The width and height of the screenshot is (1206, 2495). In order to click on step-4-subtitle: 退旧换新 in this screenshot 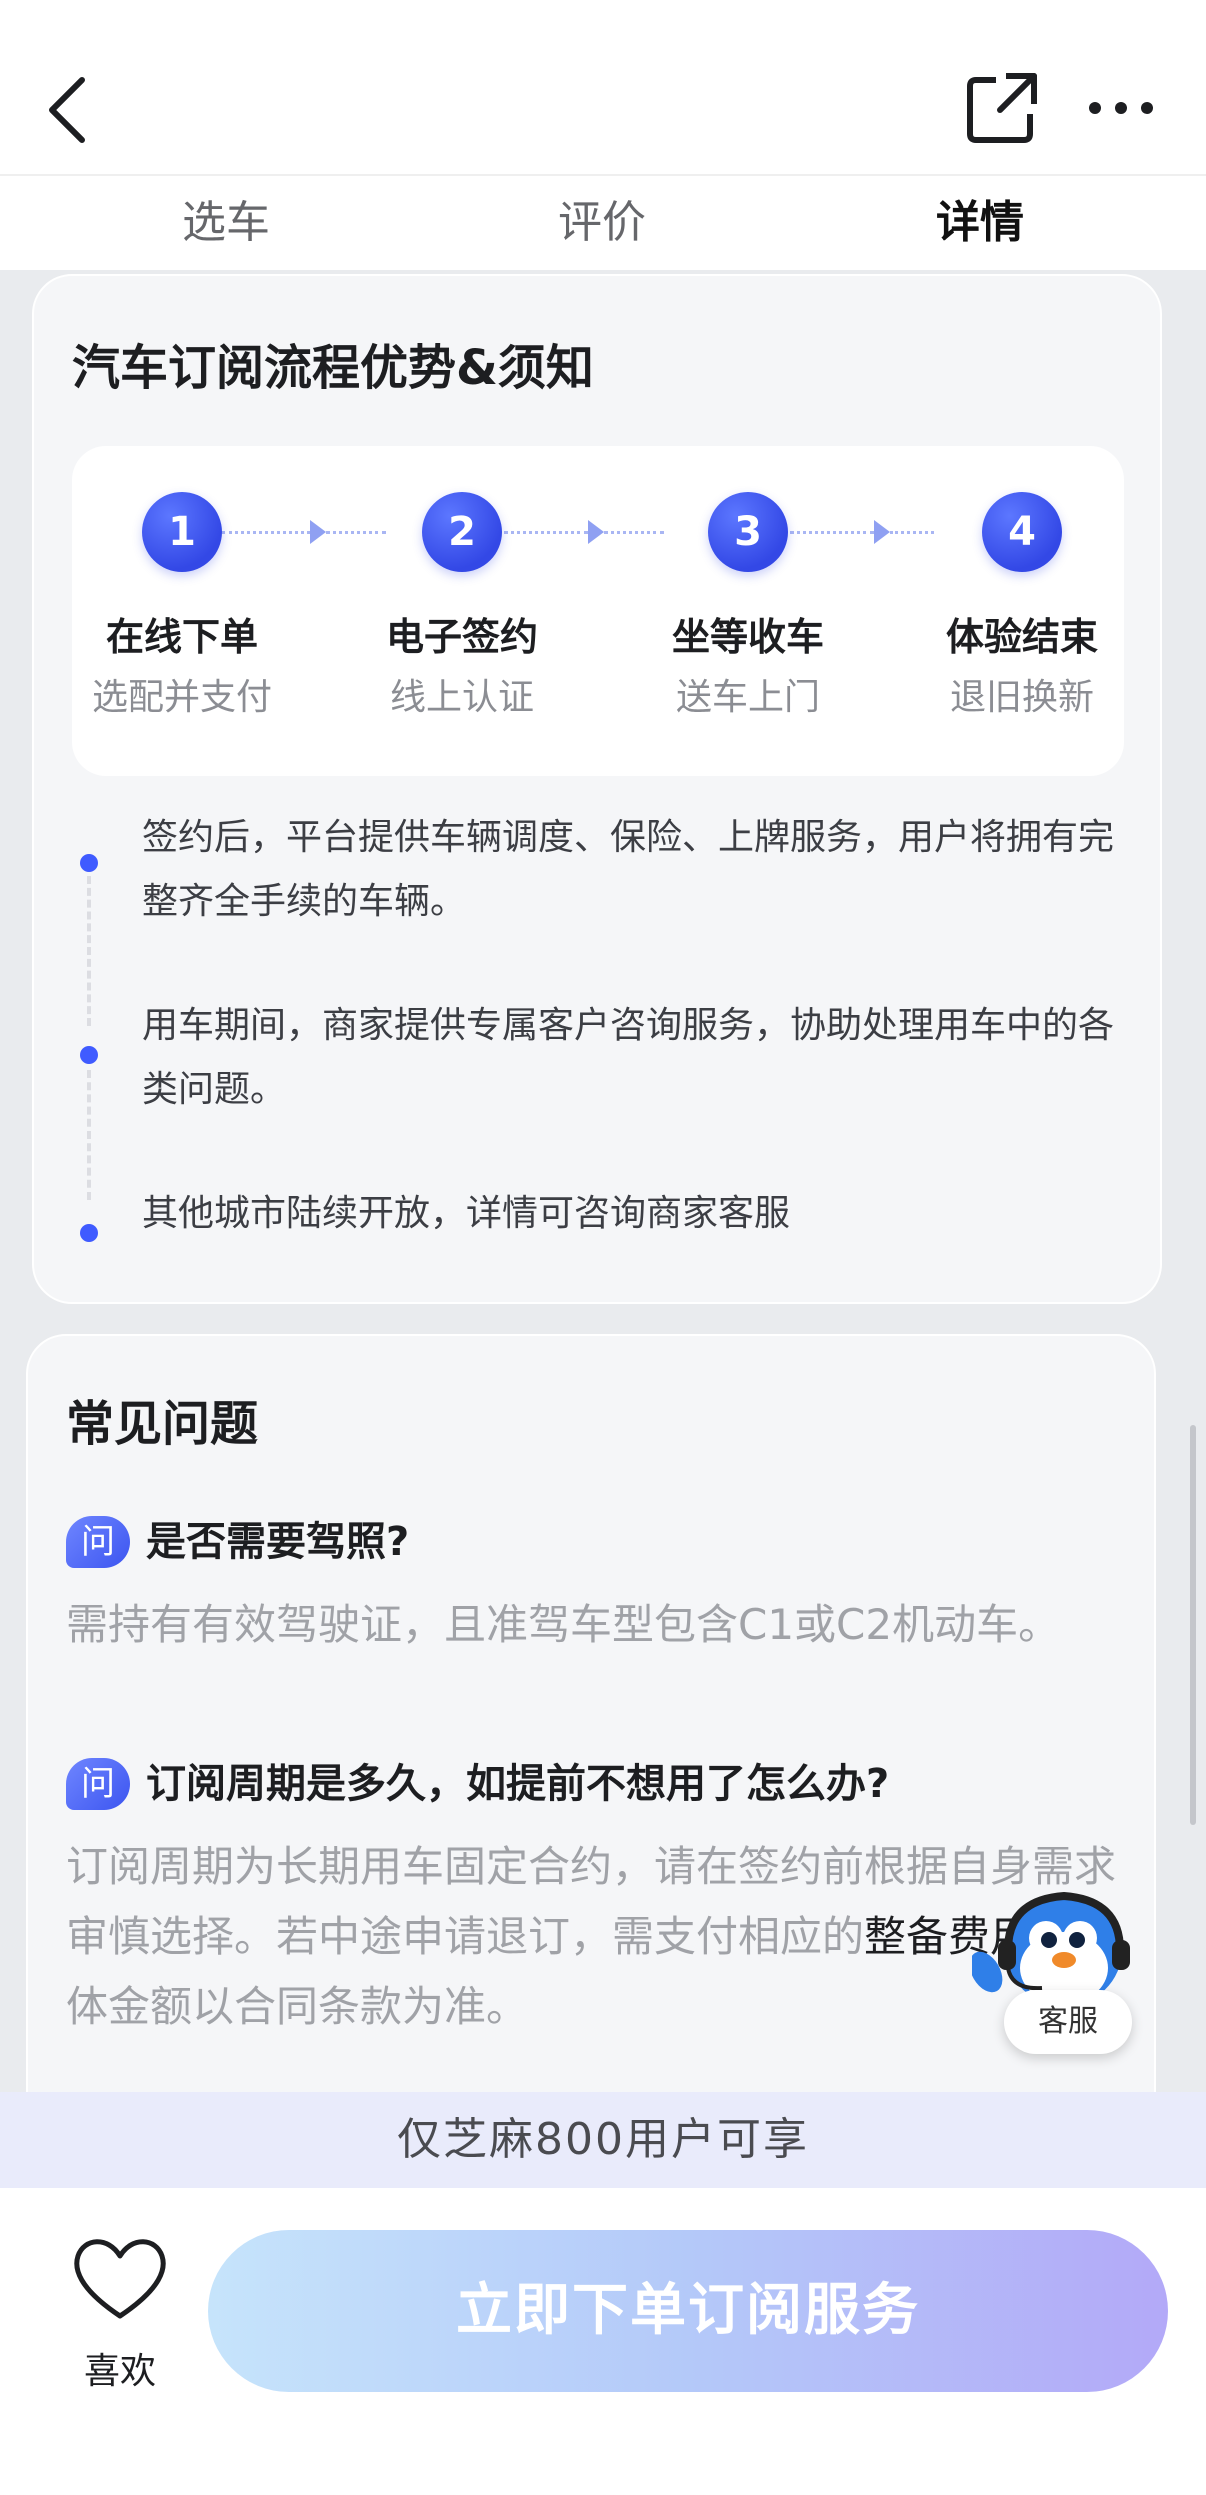, I will do `click(1021, 697)`.